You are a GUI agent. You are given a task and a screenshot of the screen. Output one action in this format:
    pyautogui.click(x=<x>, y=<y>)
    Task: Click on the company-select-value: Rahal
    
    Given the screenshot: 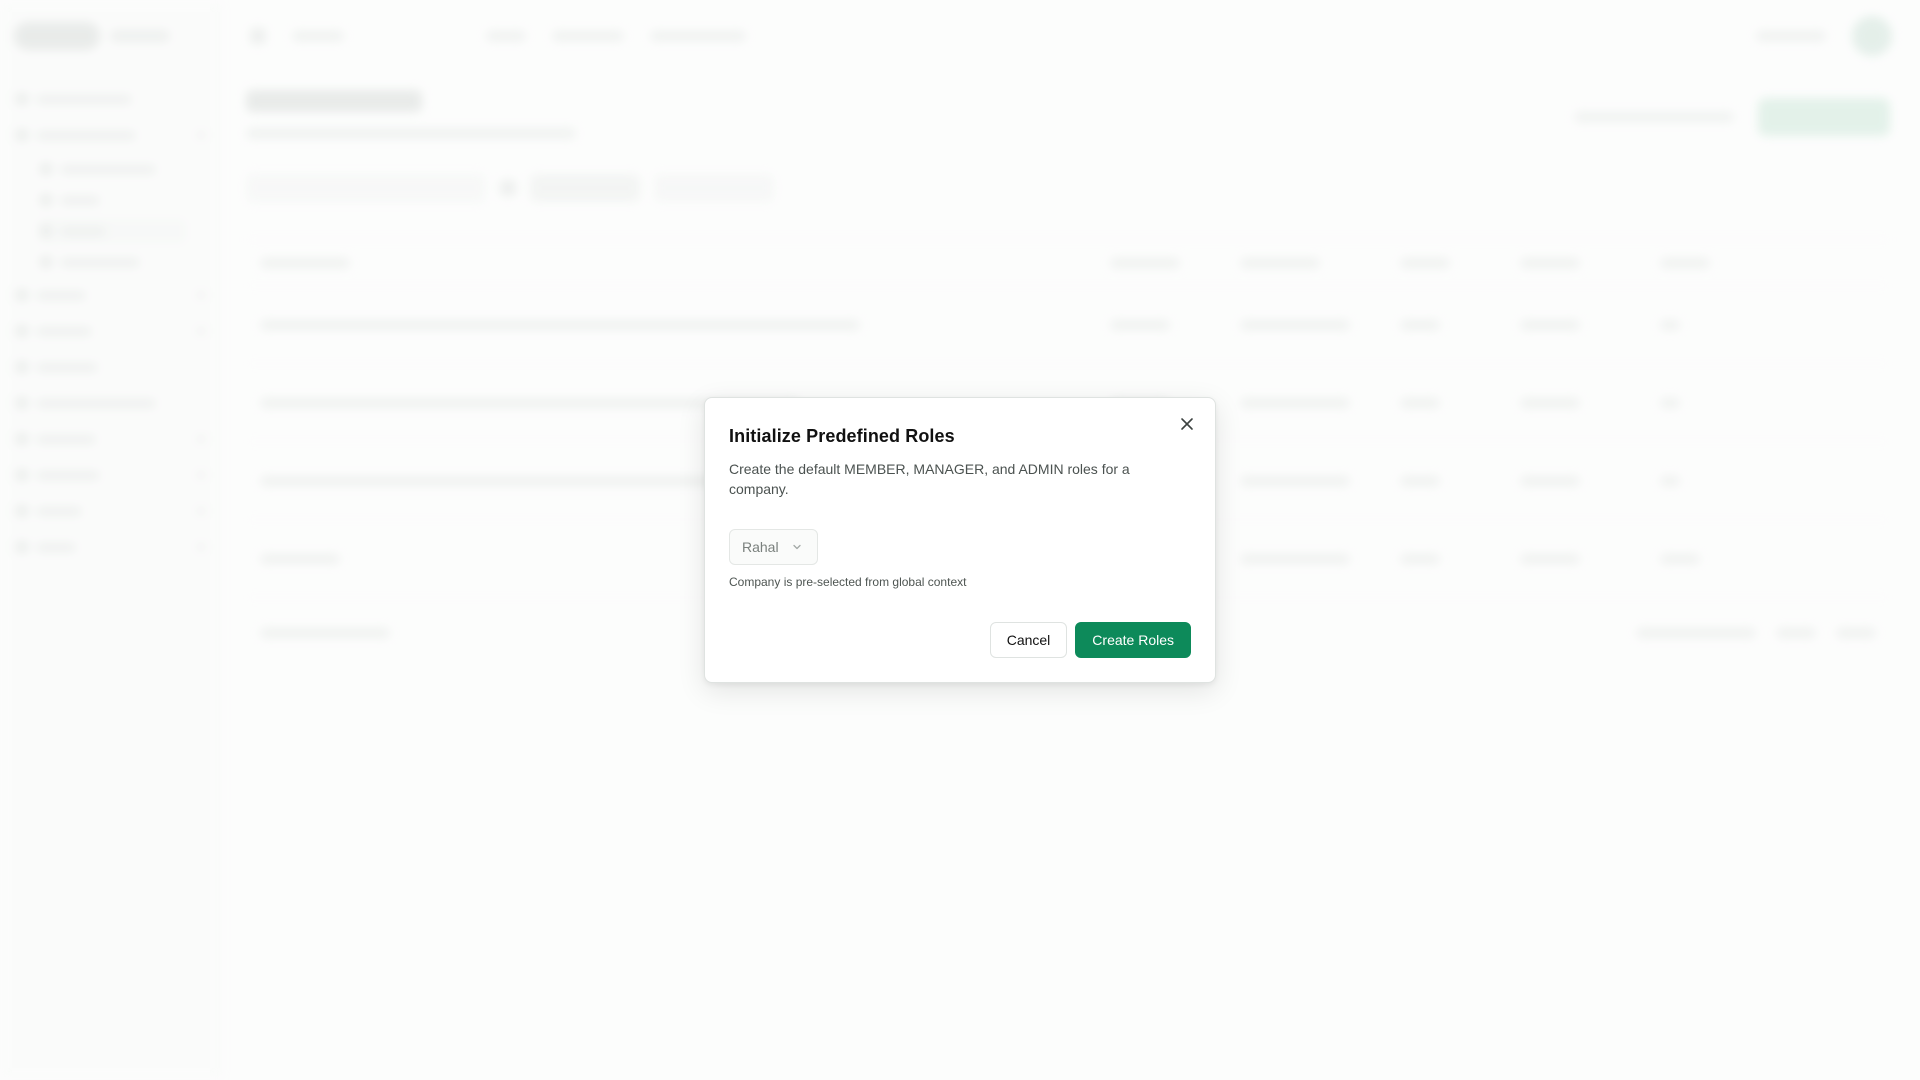 What is the action you would take?
    pyautogui.click(x=760, y=547)
    